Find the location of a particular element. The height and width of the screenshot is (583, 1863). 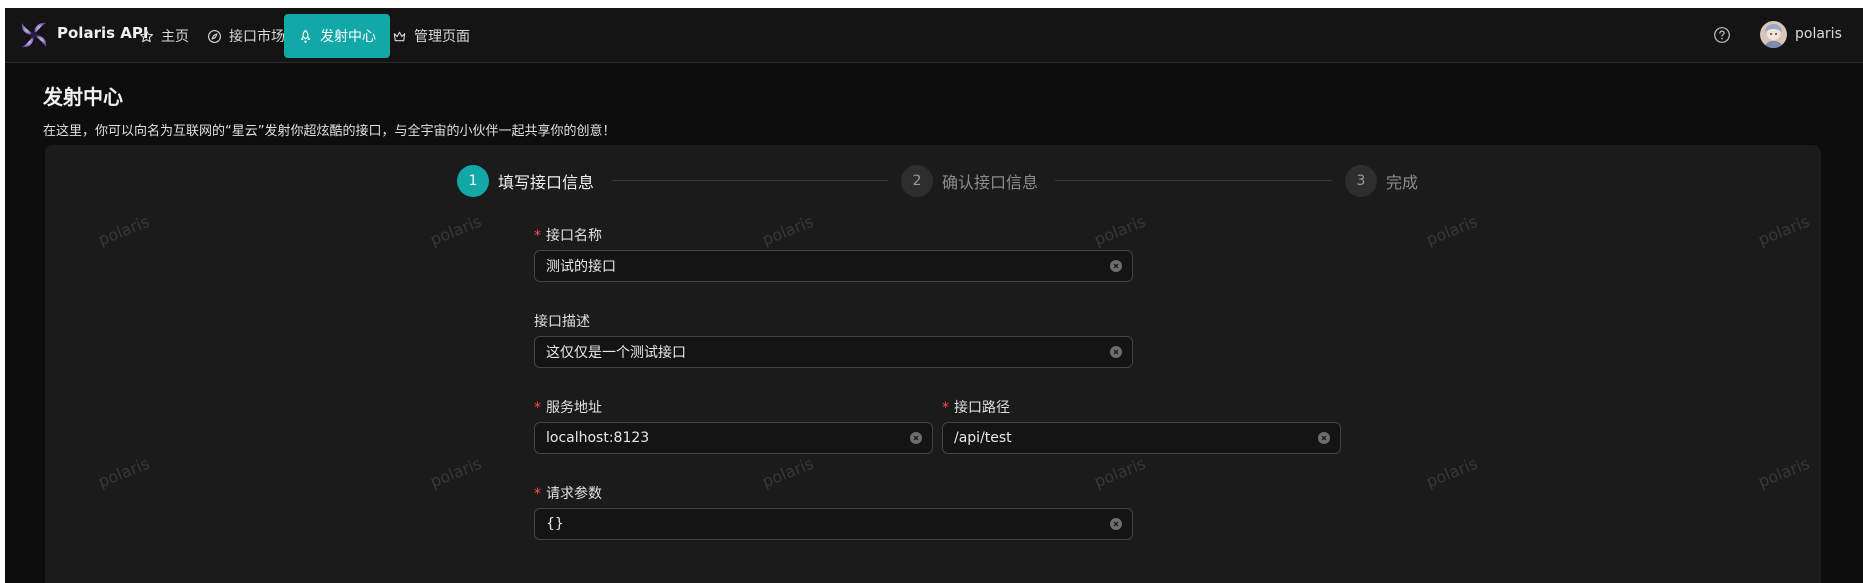

step-number: 2 is located at coordinates (917, 181).